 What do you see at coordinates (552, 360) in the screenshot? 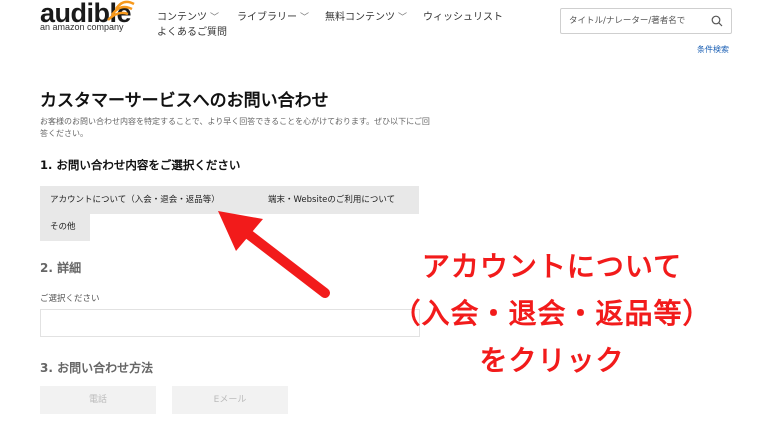
I see `callout-line3: をクリック` at bounding box center [552, 360].